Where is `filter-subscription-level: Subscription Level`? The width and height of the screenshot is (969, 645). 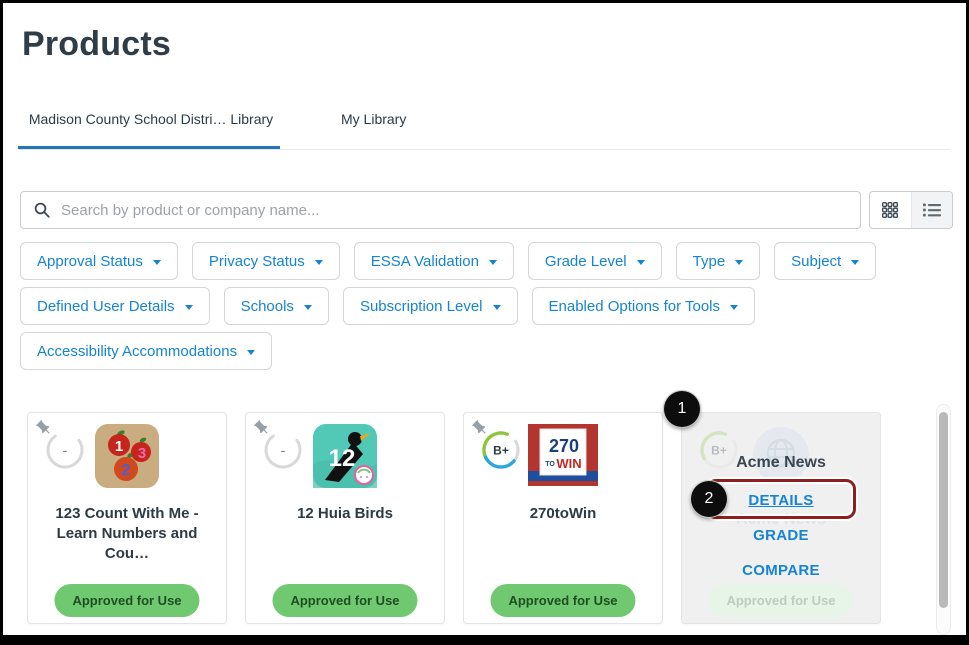
filter-subscription-level: Subscription Level is located at coordinates (430, 306).